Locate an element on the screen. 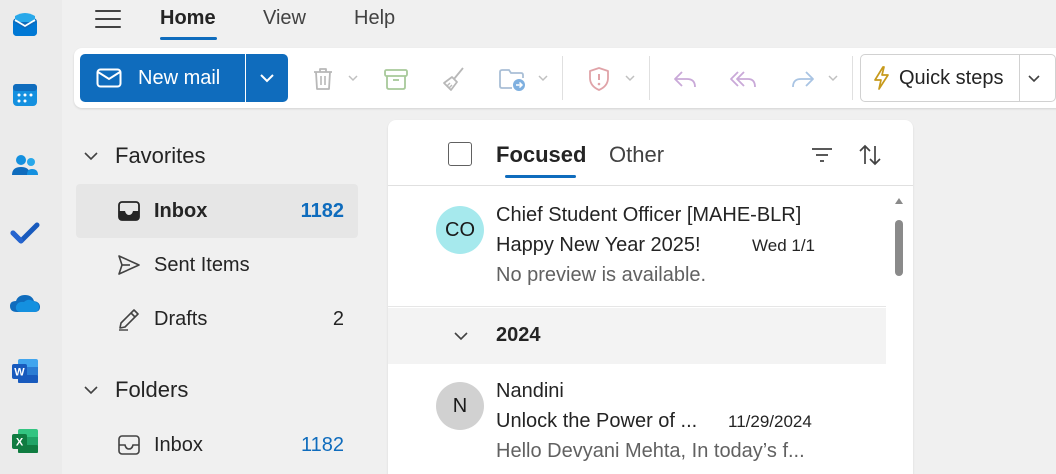 The width and height of the screenshot is (1056, 474). quick-steps-divider is located at coordinates (1019, 78).